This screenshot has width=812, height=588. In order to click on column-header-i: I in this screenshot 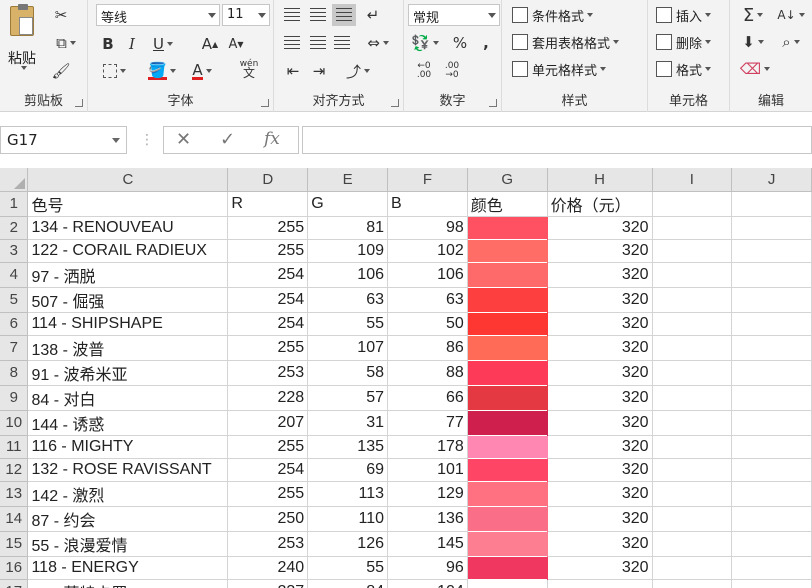, I will do `click(692, 180)`.